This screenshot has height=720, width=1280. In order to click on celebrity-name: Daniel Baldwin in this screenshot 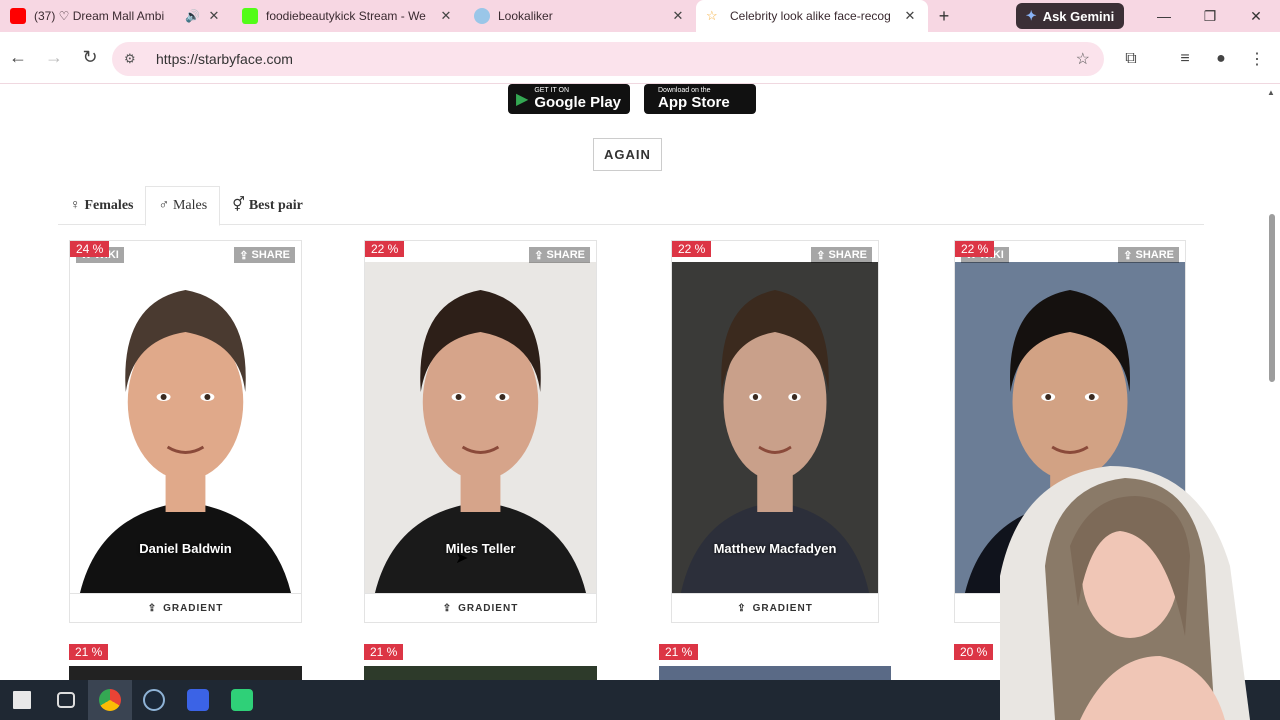, I will do `click(185, 548)`.